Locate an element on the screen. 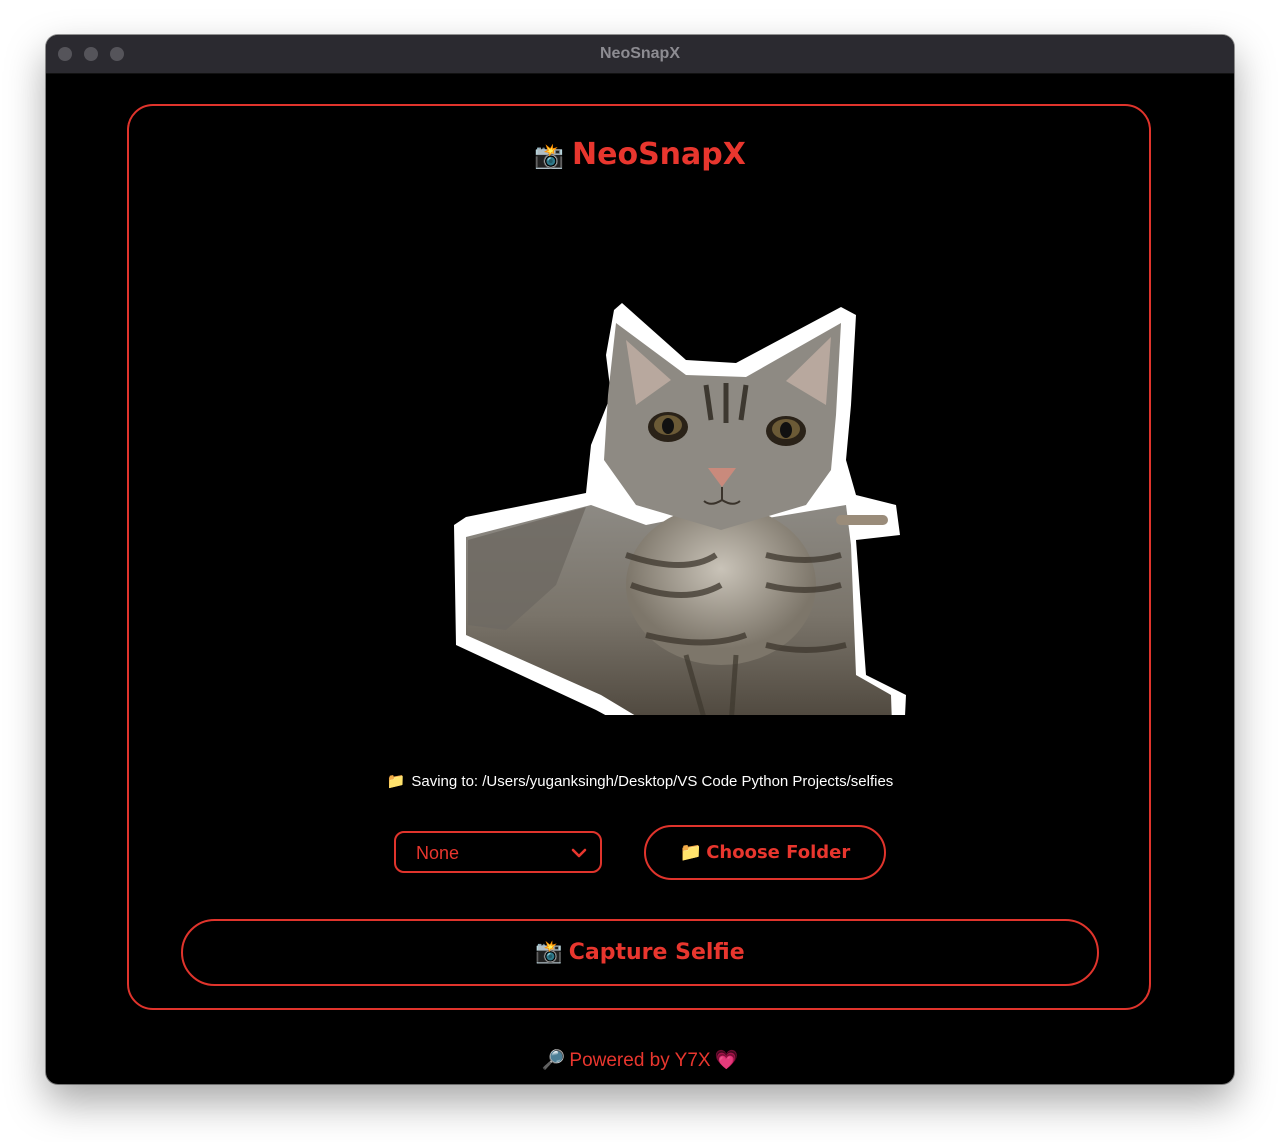 The image size is (1280, 1142). filter-select-value: None is located at coordinates (438, 853).